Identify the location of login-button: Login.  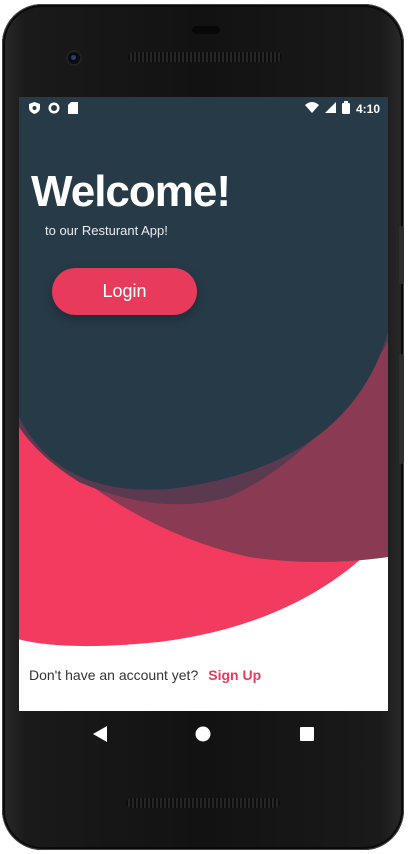
(124, 291).